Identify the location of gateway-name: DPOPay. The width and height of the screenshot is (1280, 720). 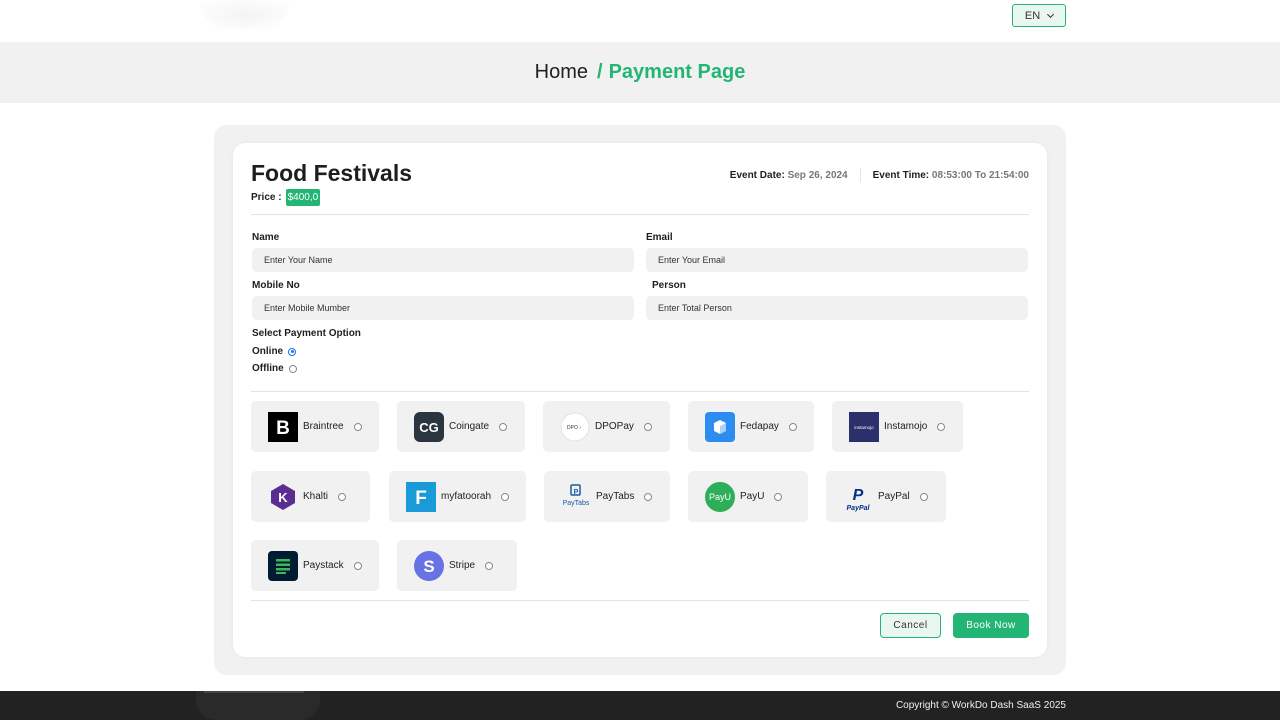
(614, 426).